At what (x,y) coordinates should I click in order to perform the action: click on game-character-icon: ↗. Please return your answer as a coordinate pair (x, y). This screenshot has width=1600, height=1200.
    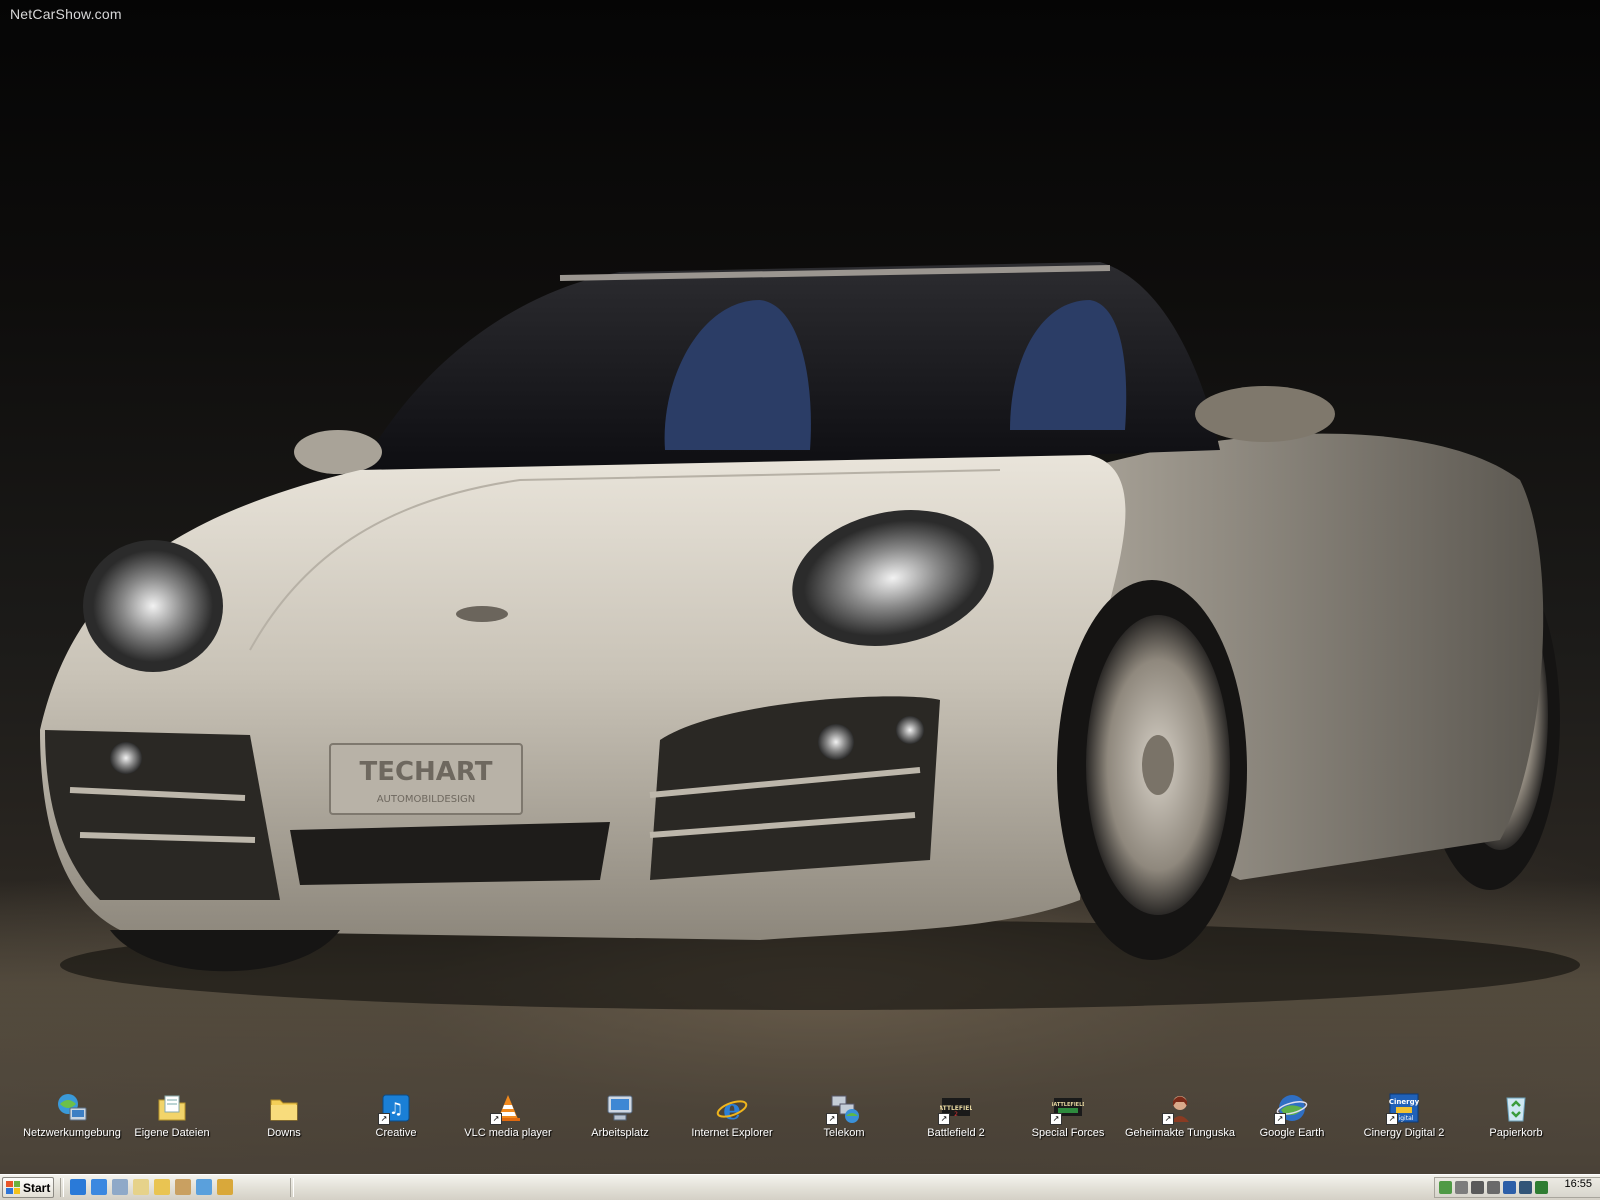
    Looking at the image, I should click on (1179, 1108).